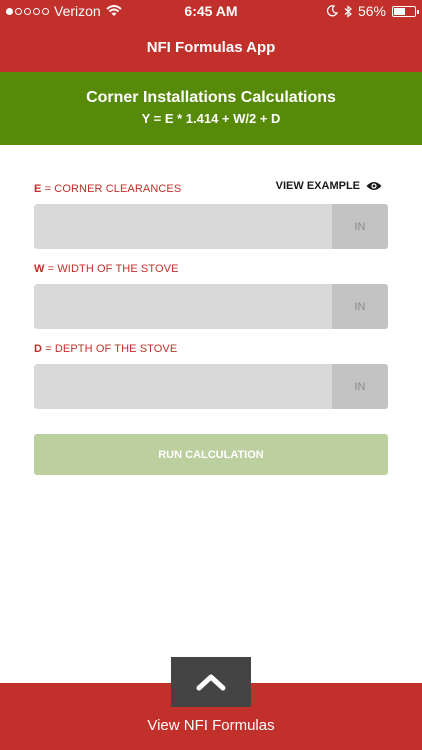  I want to click on field-label-text: CORNER CLEARANCES, so click(118, 189).